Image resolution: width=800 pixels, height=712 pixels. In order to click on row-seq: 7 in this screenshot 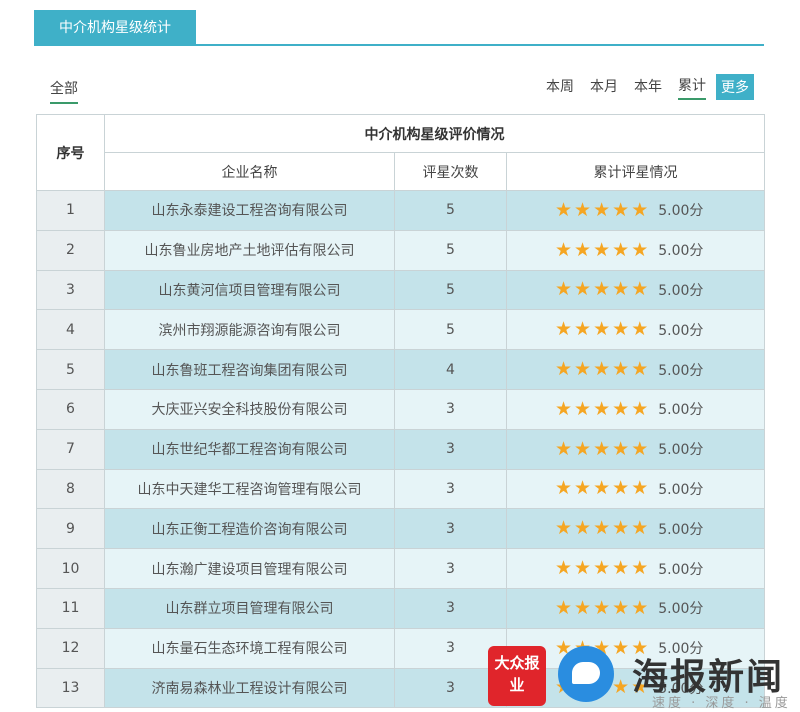, I will do `click(70, 449)`.